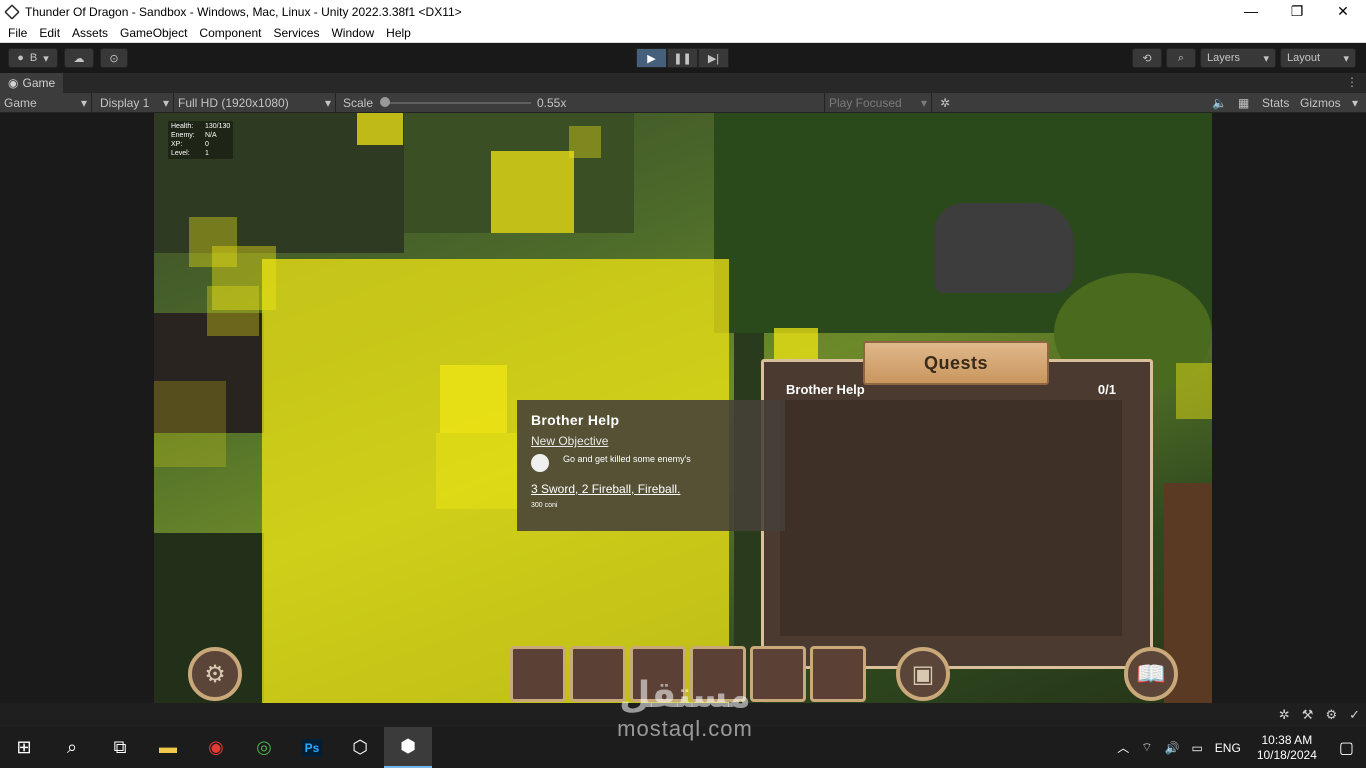 The image size is (1366, 768). I want to click on search-icon: ⌕, so click(72, 747).